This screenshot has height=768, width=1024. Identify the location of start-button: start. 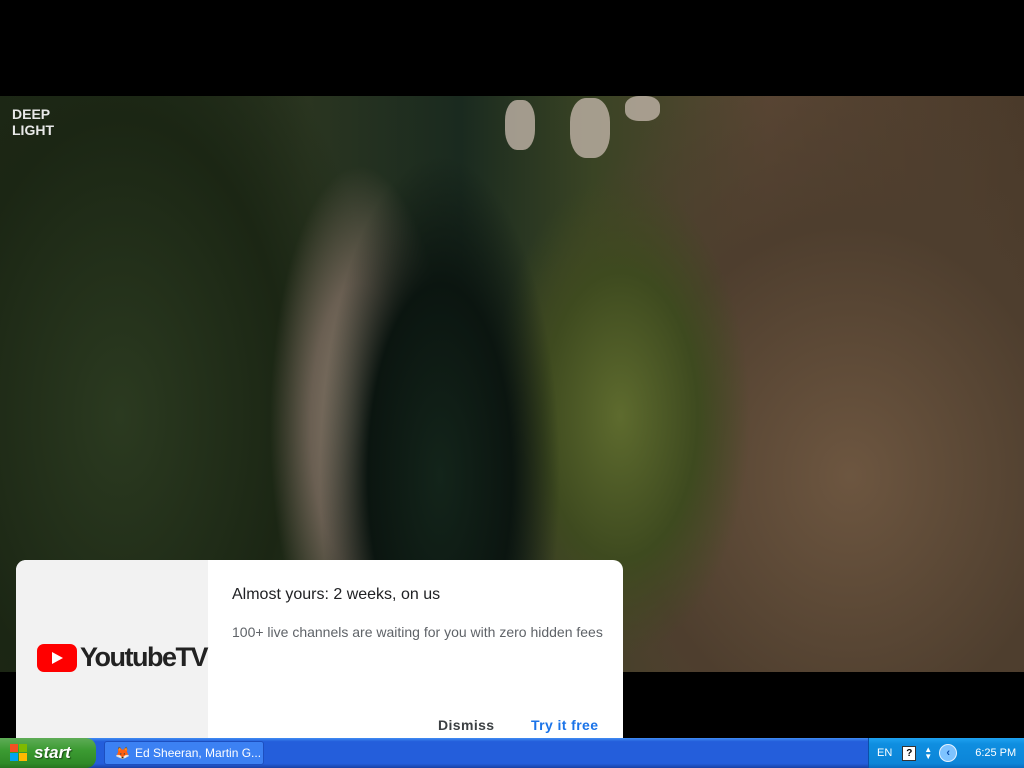
(48, 753).